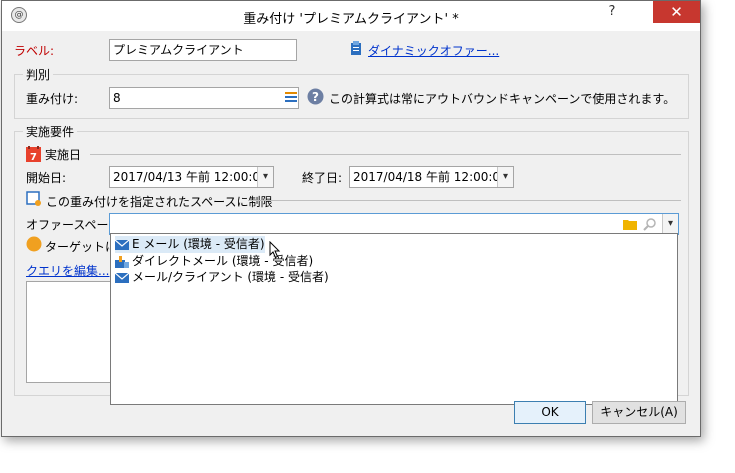 Image resolution: width=735 pixels, height=473 pixels. I want to click on requirements-group-title: 実施要件, so click(50, 131).